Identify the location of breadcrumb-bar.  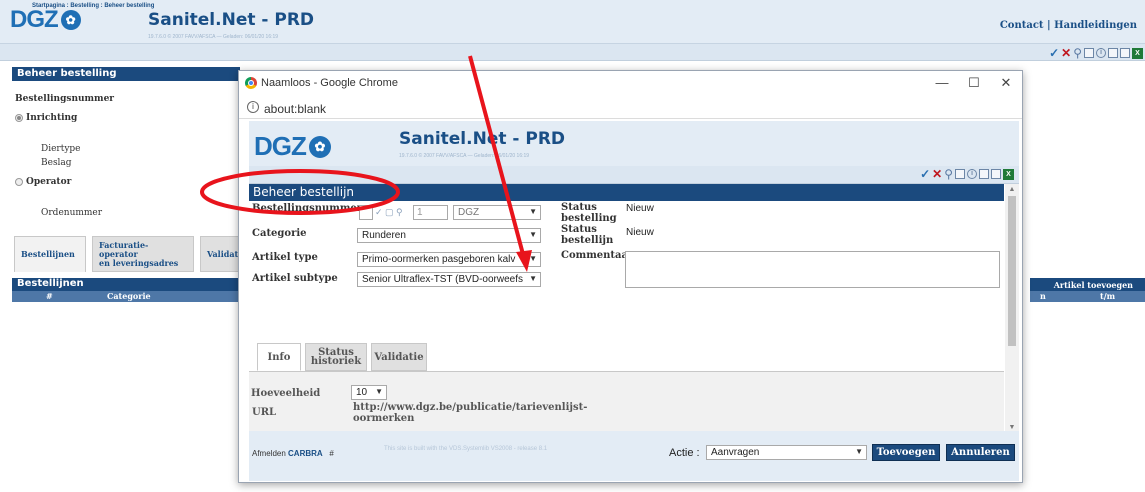
(572, 52).